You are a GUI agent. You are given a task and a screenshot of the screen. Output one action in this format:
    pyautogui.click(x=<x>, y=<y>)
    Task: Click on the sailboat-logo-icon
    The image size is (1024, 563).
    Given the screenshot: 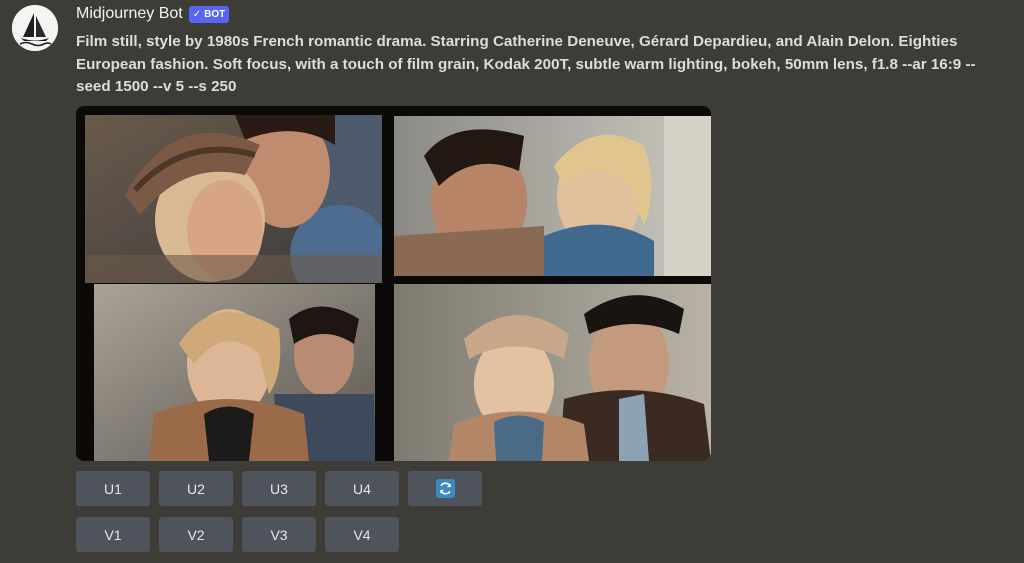 What is the action you would take?
    pyautogui.click(x=35, y=28)
    